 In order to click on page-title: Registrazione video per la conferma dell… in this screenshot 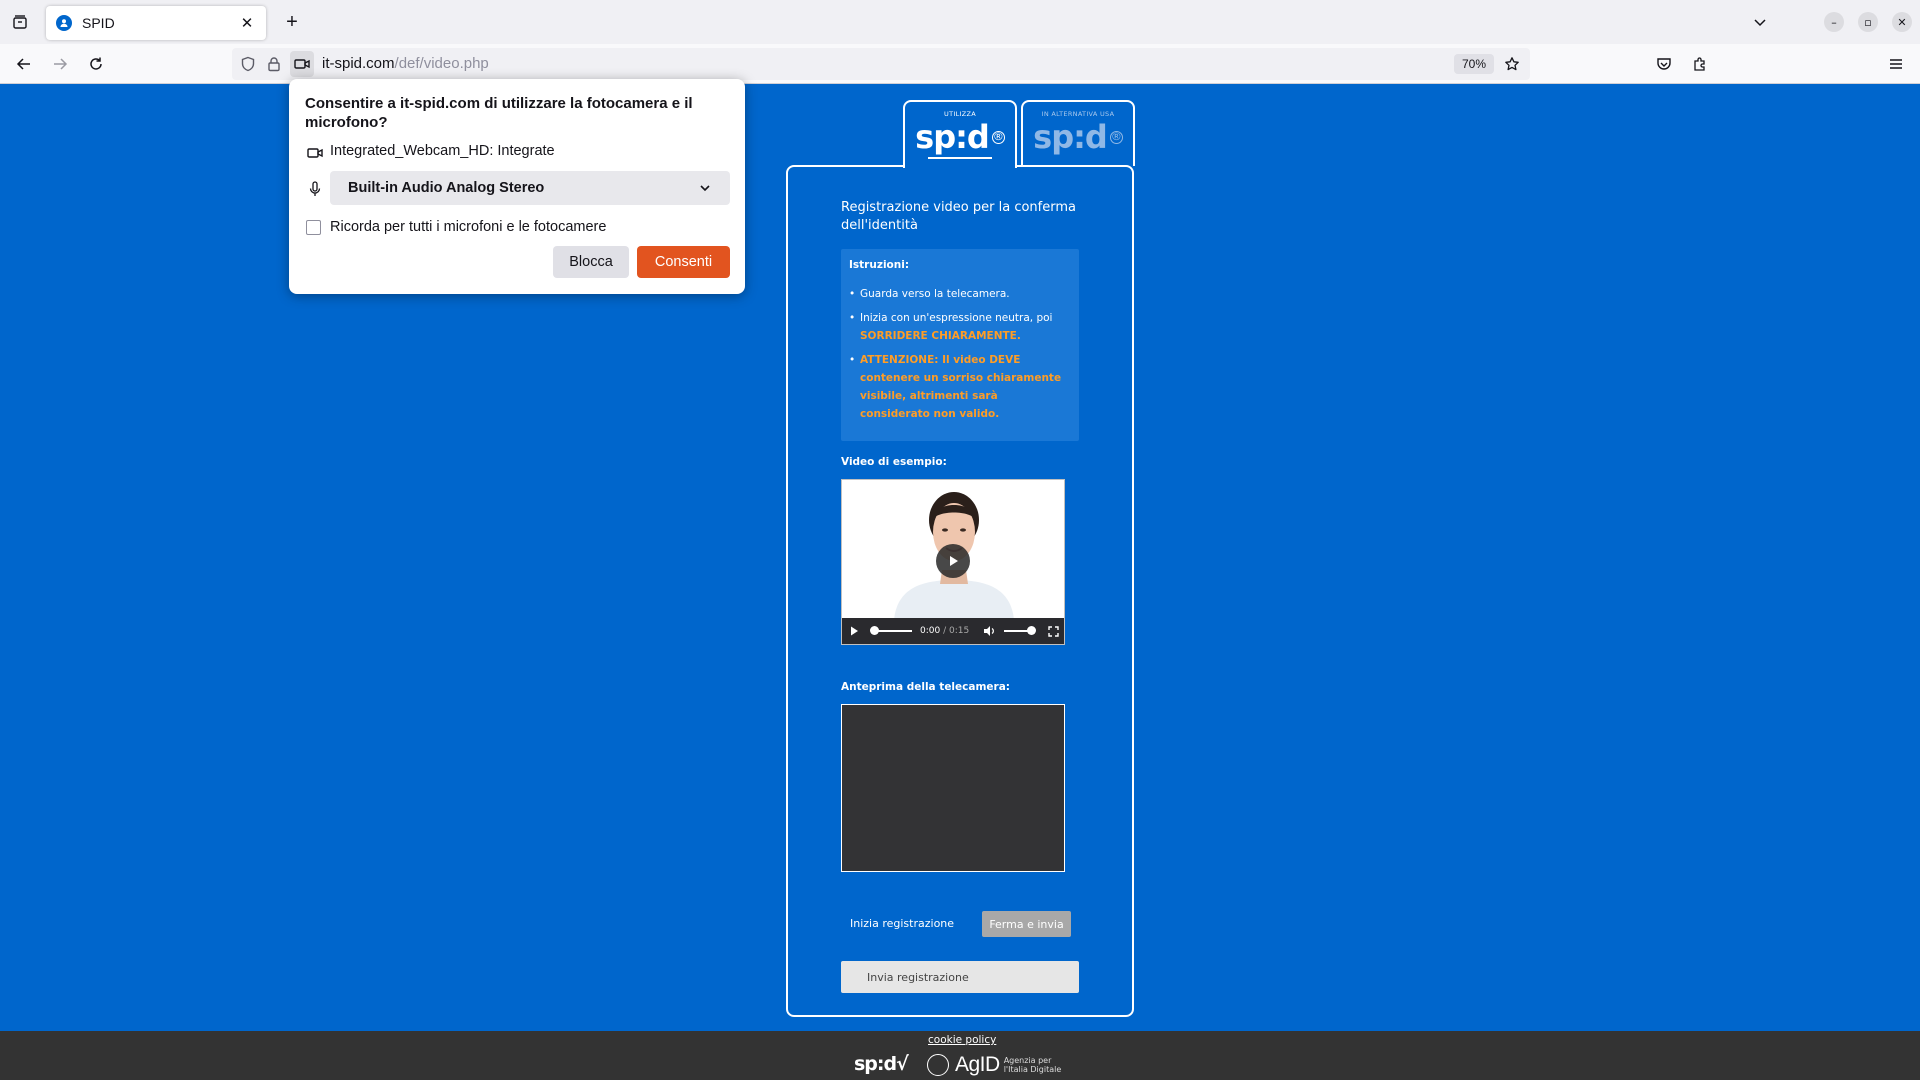, I will do `click(958, 216)`.